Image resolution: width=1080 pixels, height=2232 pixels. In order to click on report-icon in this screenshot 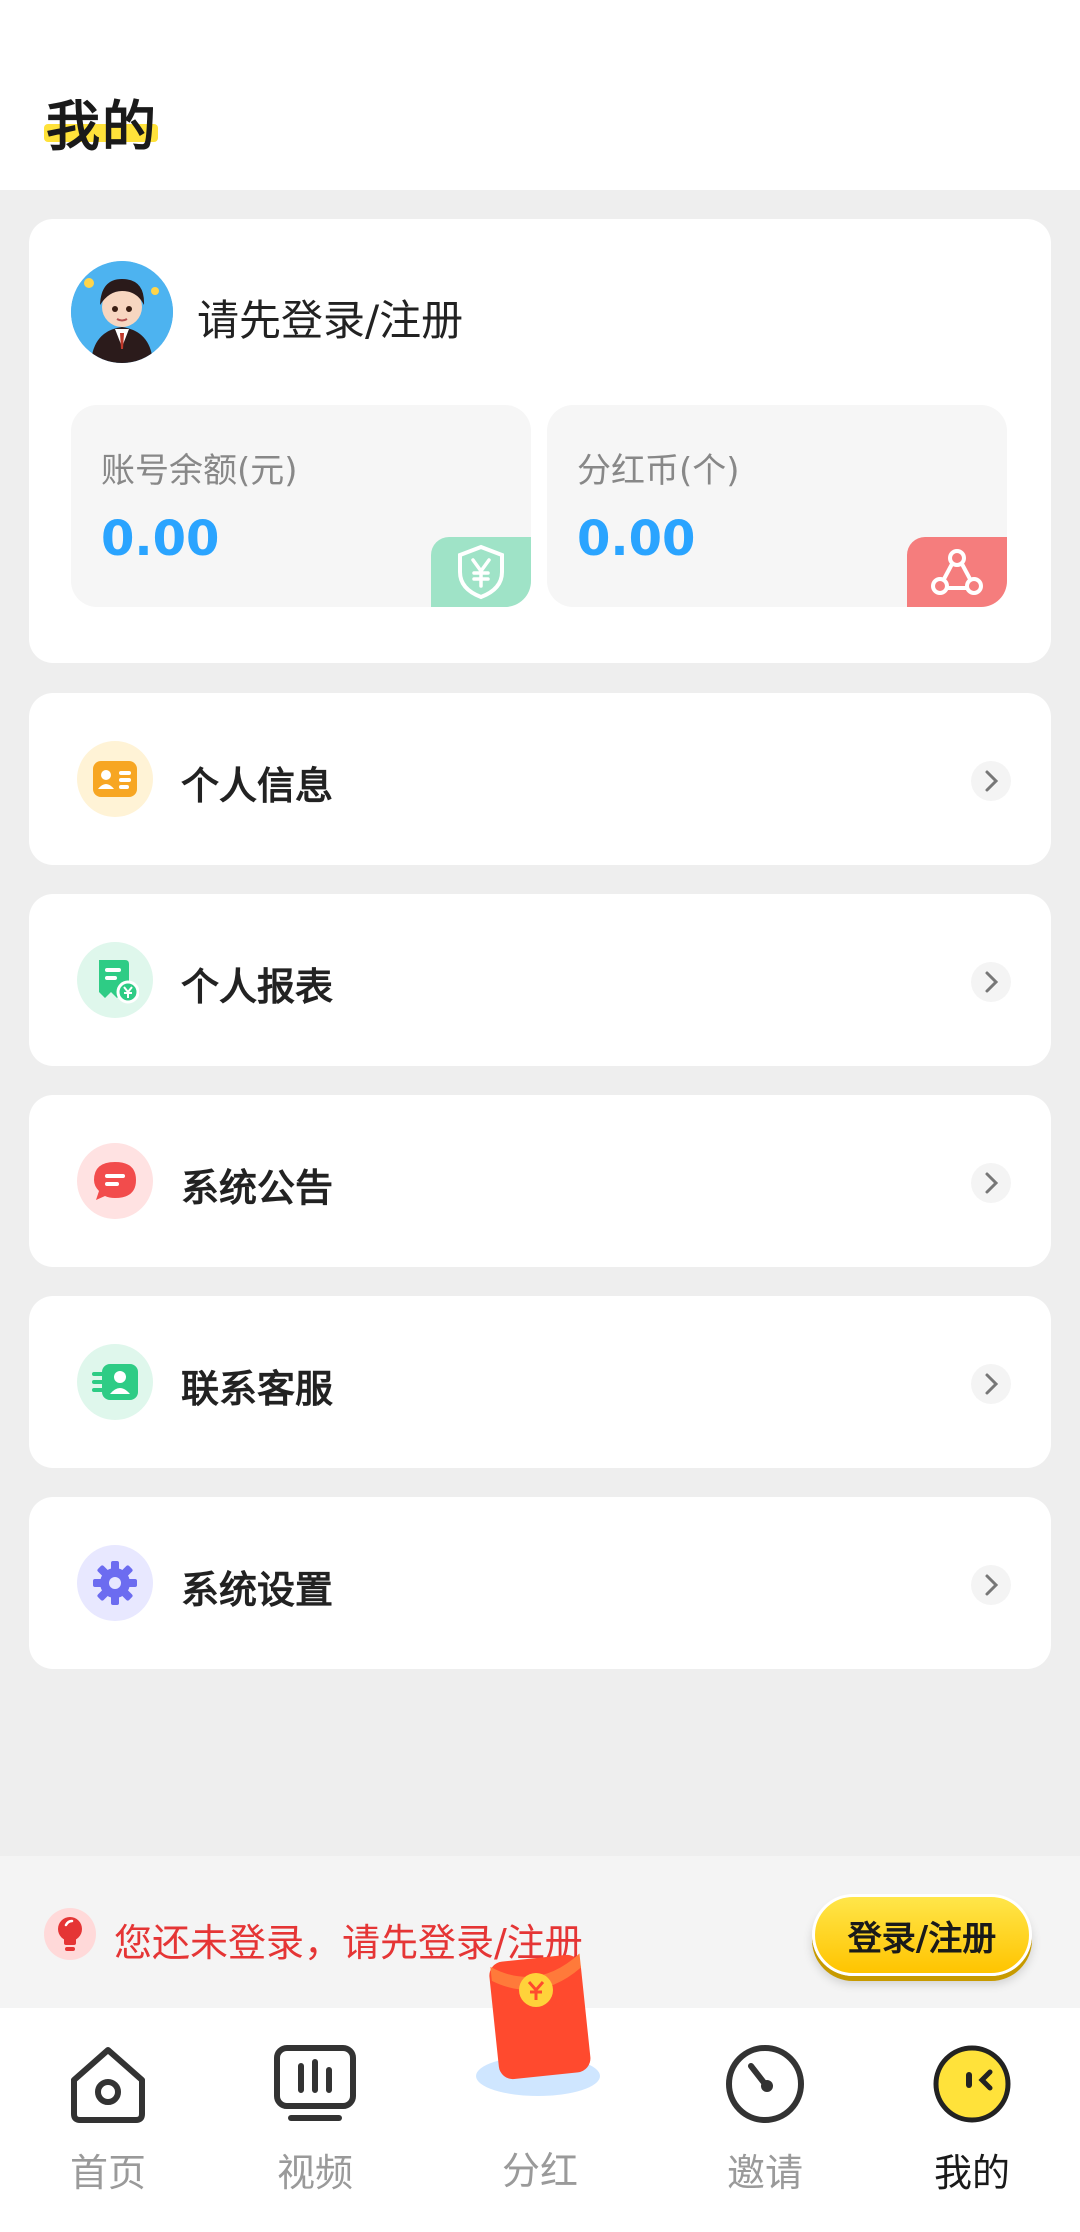, I will do `click(115, 980)`.